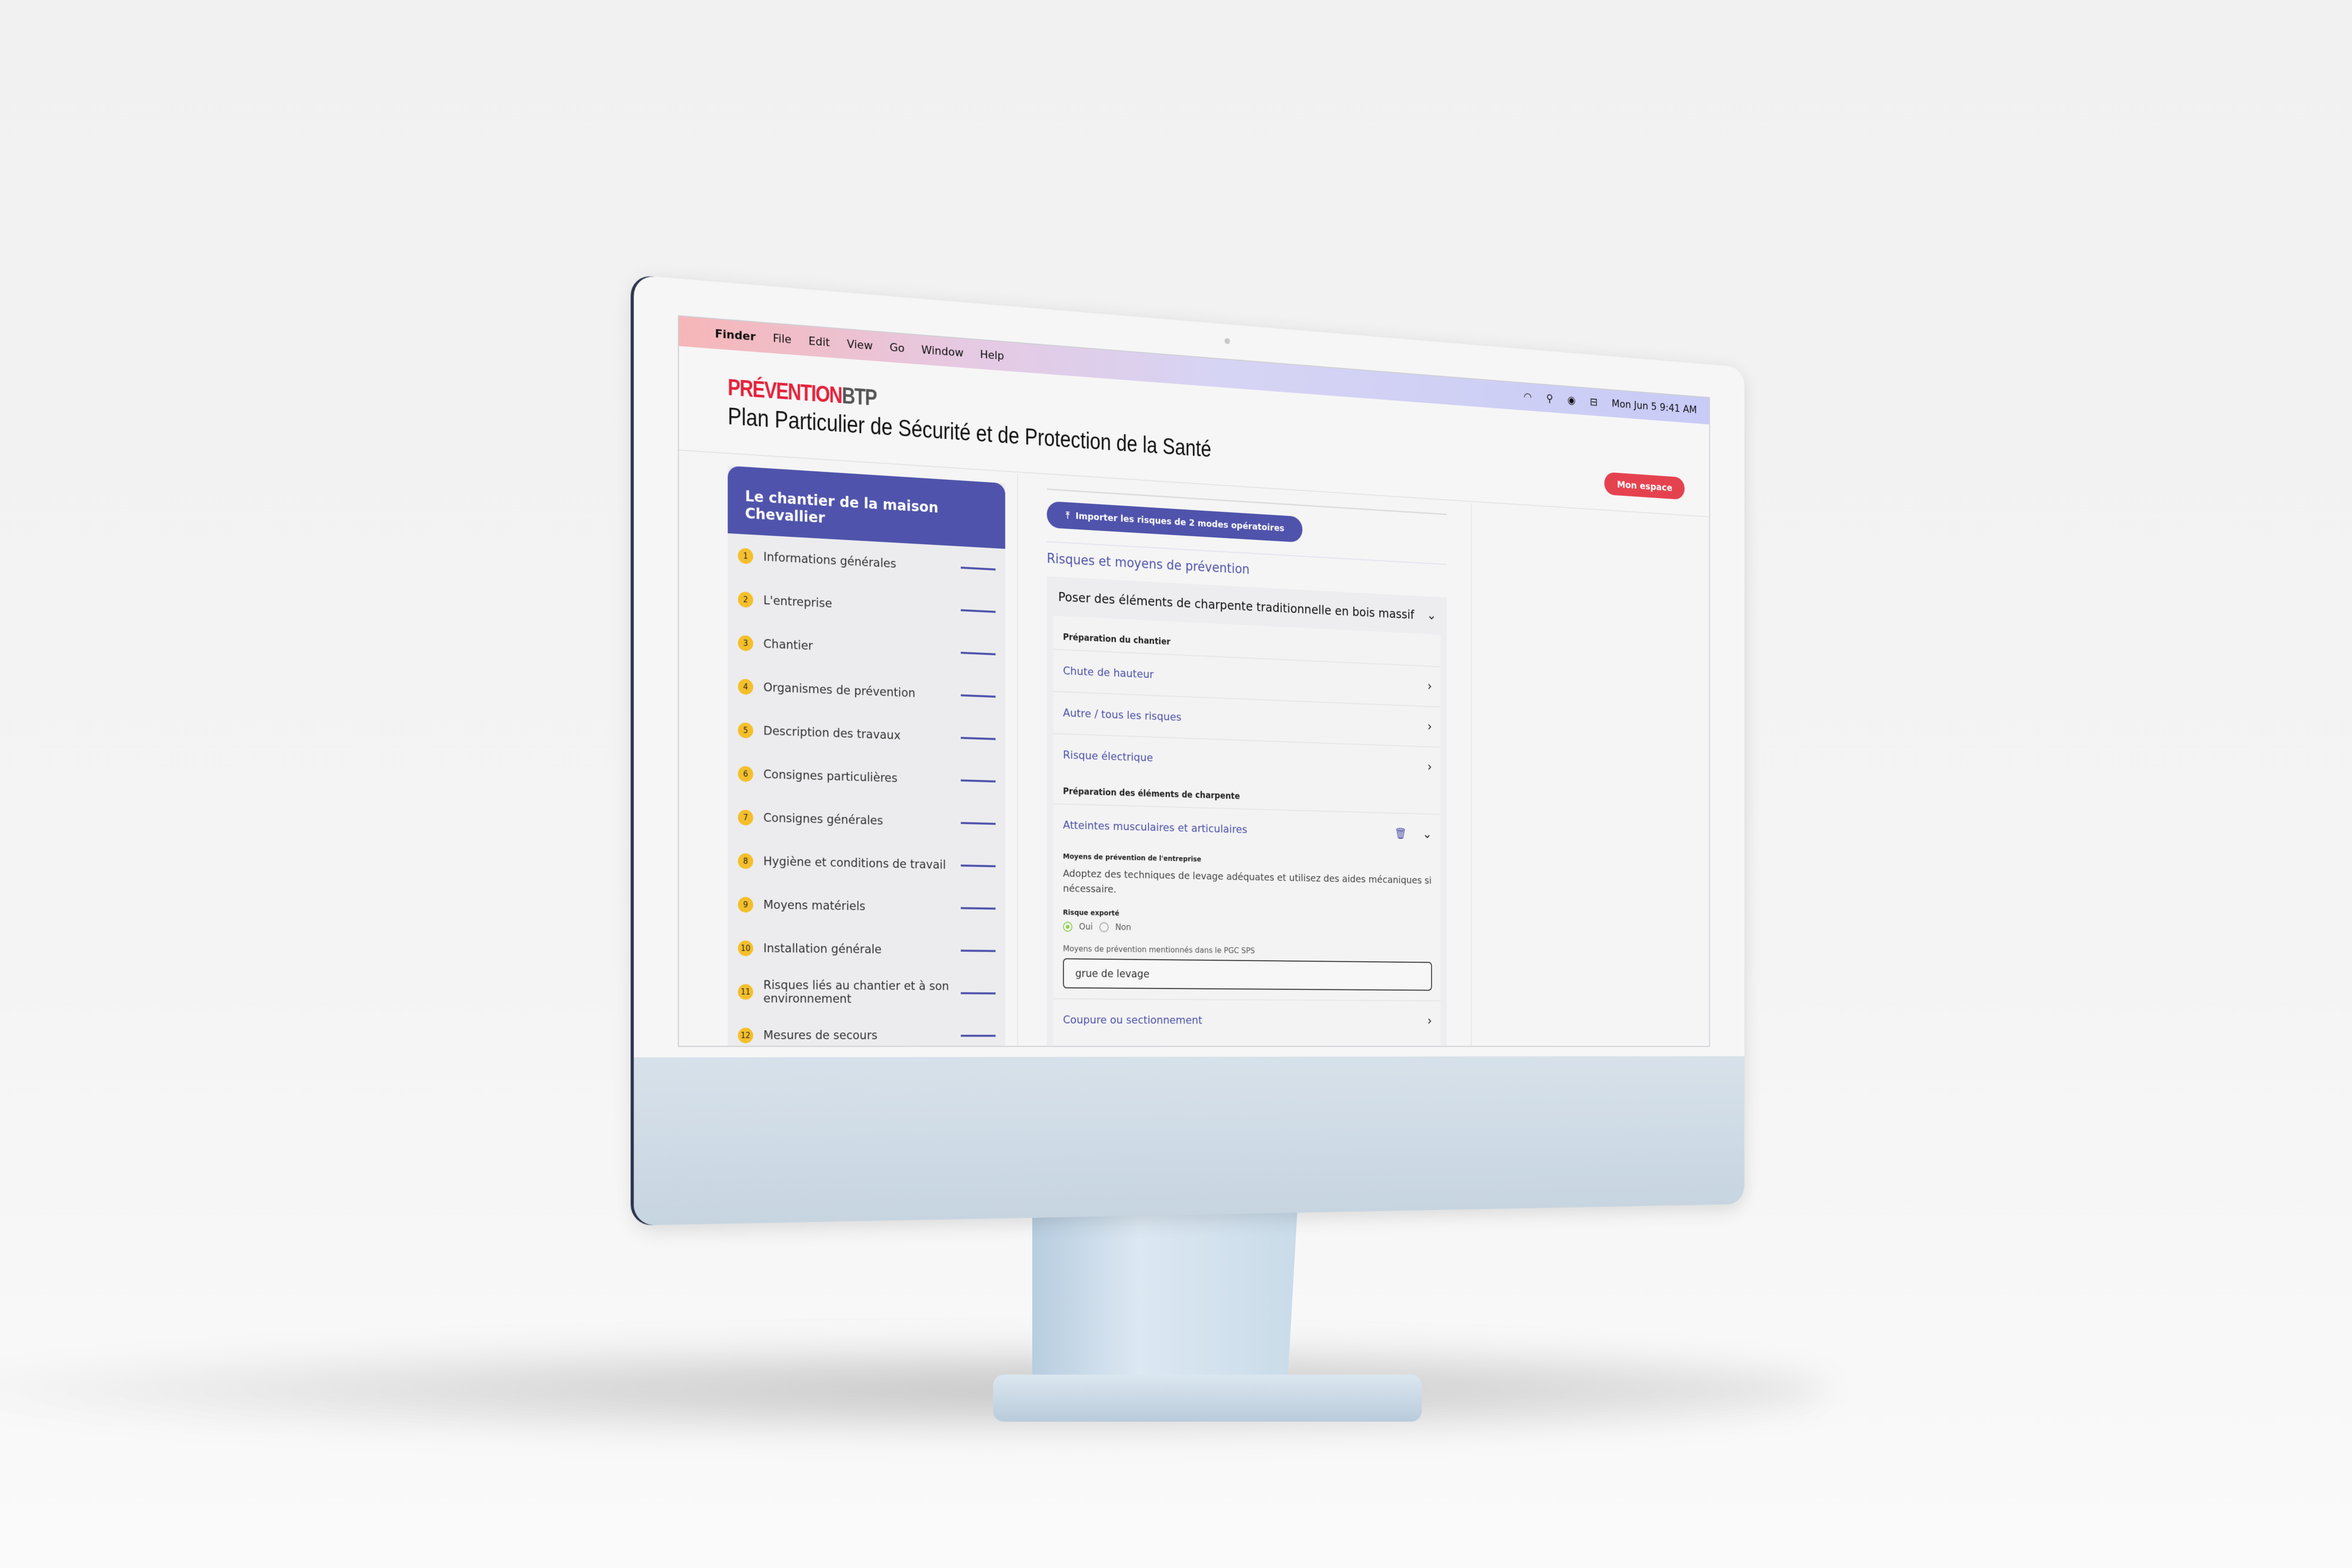 This screenshot has height=1568, width=2352. Describe the element at coordinates (745, 992) in the screenshot. I see `step-number-badge: 11` at that location.